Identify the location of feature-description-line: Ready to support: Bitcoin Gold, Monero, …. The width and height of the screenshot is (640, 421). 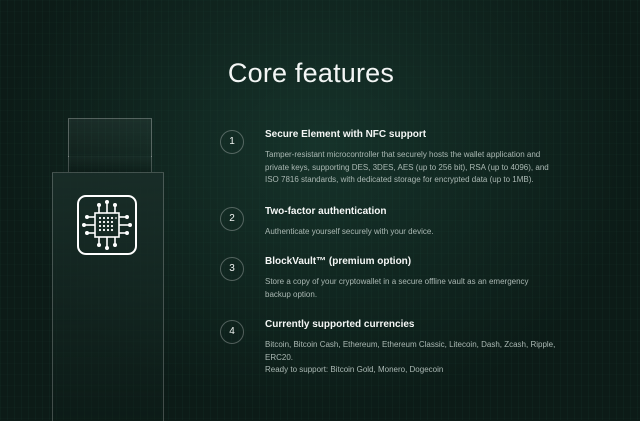
(354, 369).